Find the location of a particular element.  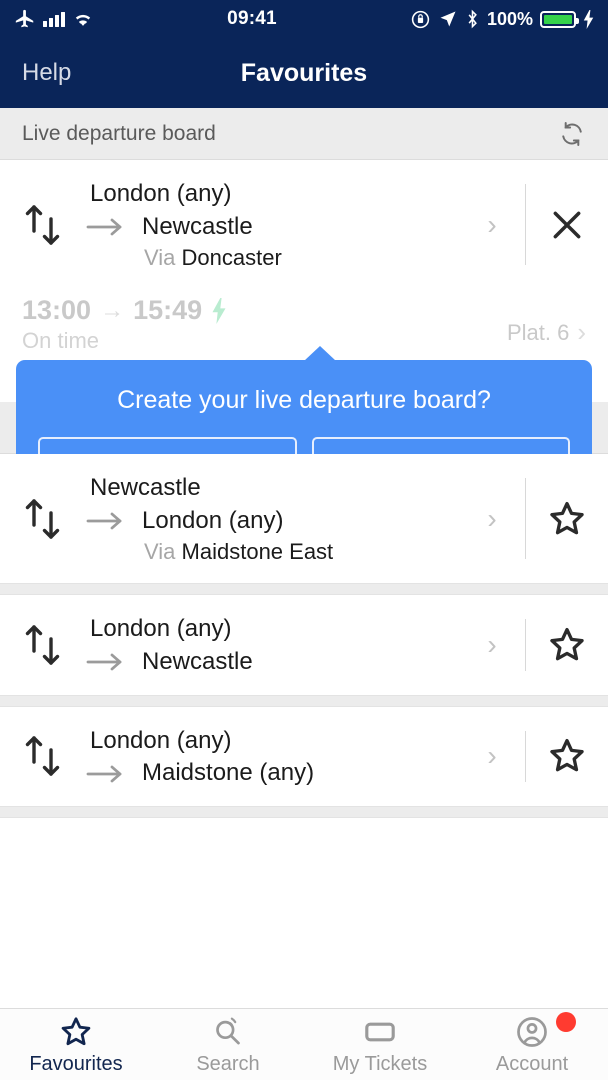

tab-favourites: Favourites is located at coordinates (76, 1045).